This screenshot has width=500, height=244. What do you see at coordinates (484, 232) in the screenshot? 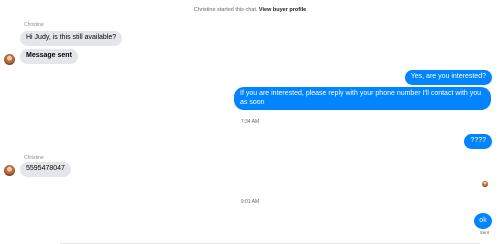
I see `message-status: Sent` at bounding box center [484, 232].